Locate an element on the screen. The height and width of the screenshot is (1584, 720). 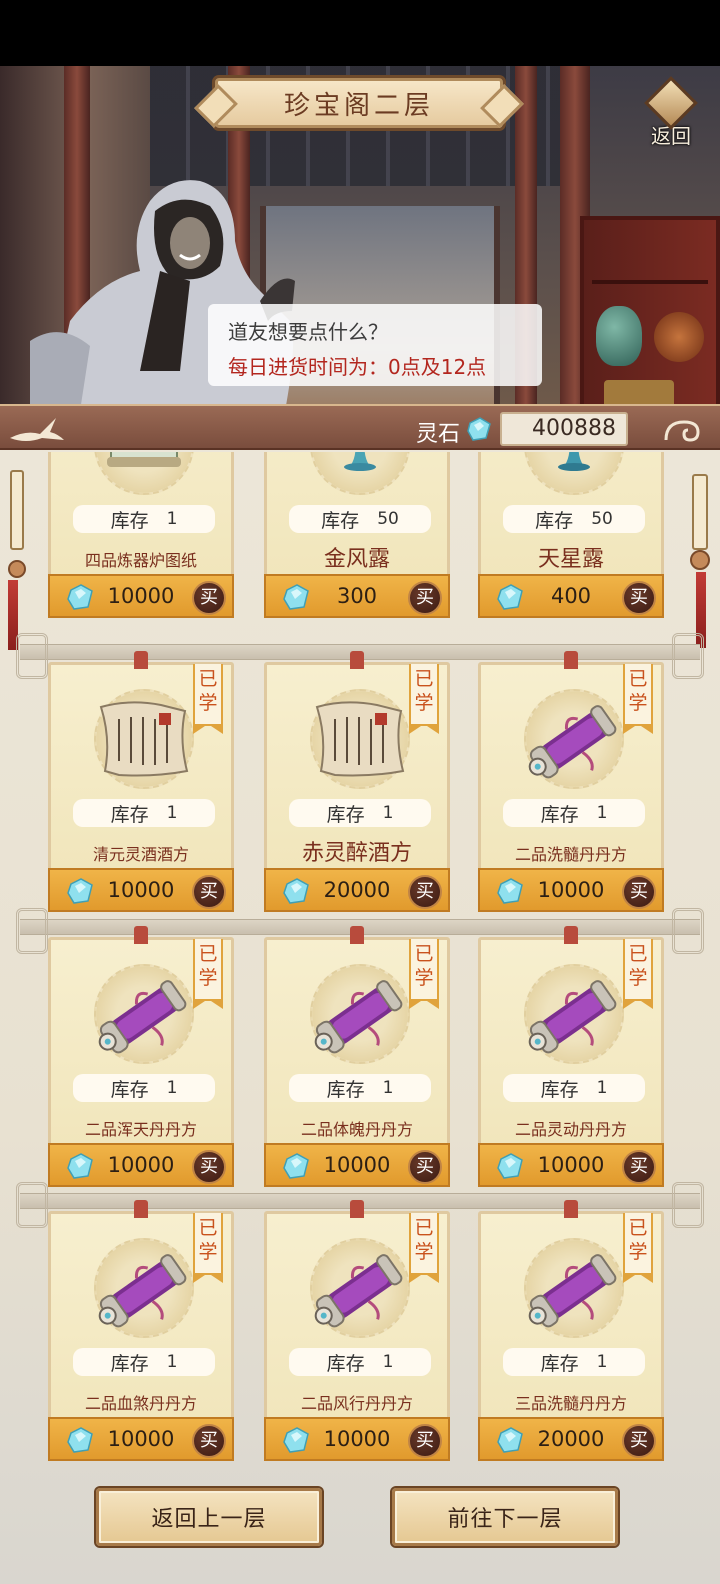
npc-greeting: 道友想要点什么？ is located at coordinates (308, 332).